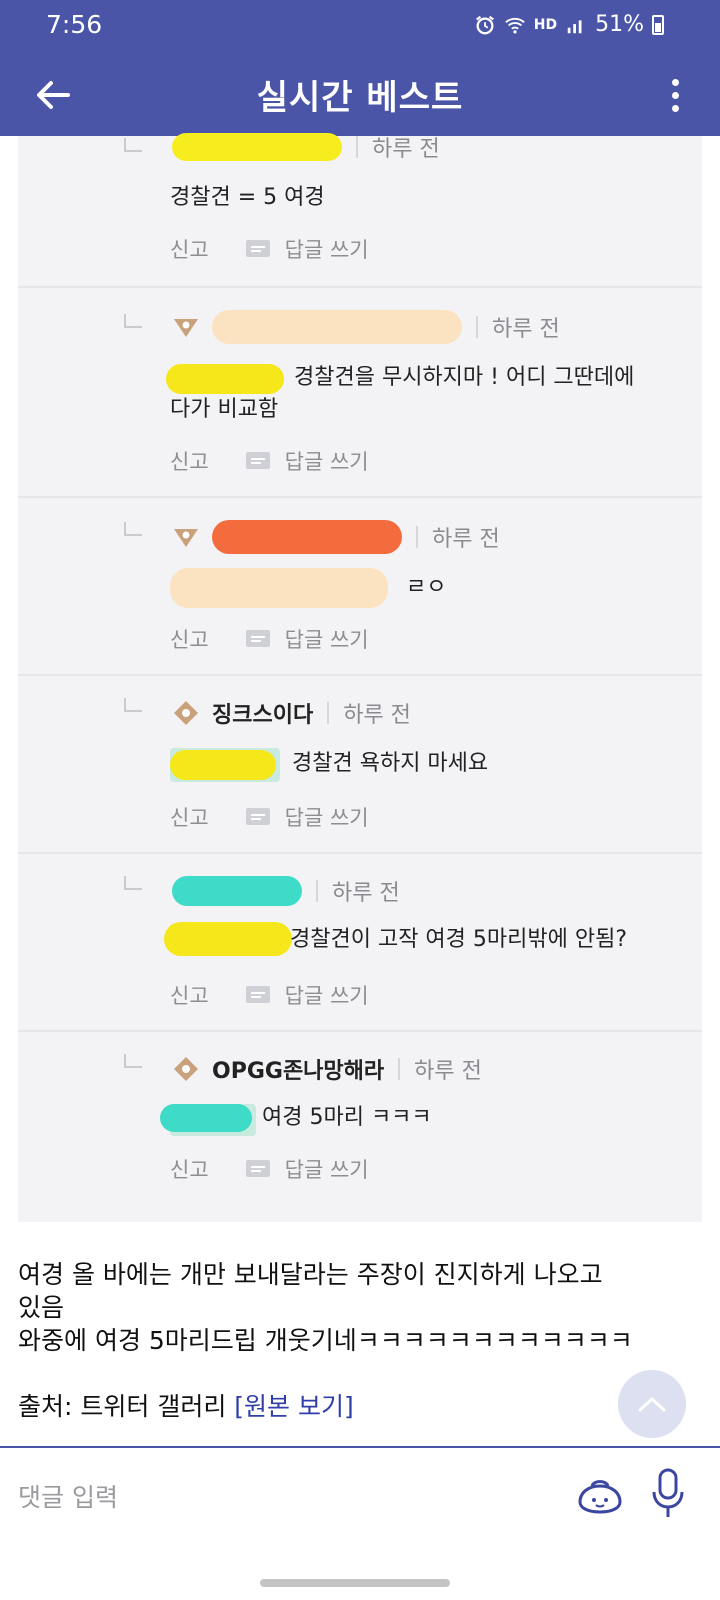 The width and height of the screenshot is (720, 1600). What do you see at coordinates (360, 68) in the screenshot?
I see `app-bar: 7:56 HD 51% 실시간 베스트` at bounding box center [360, 68].